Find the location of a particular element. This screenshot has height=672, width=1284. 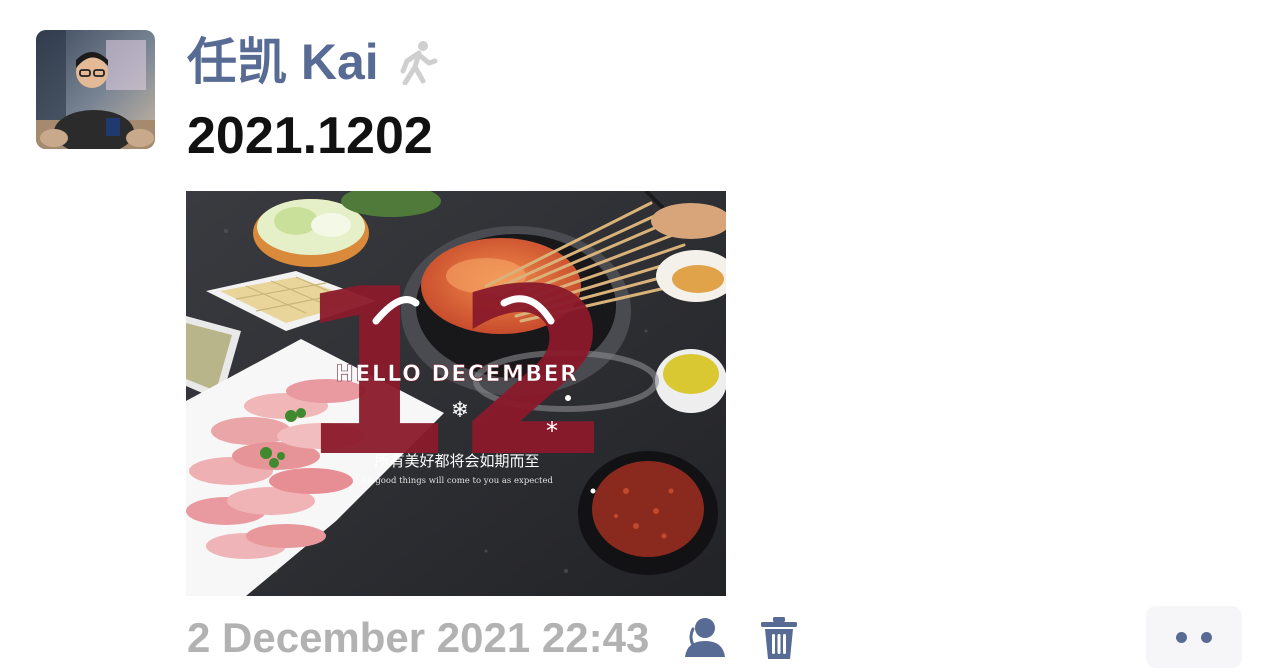

more-options-button is located at coordinates (1194, 637).